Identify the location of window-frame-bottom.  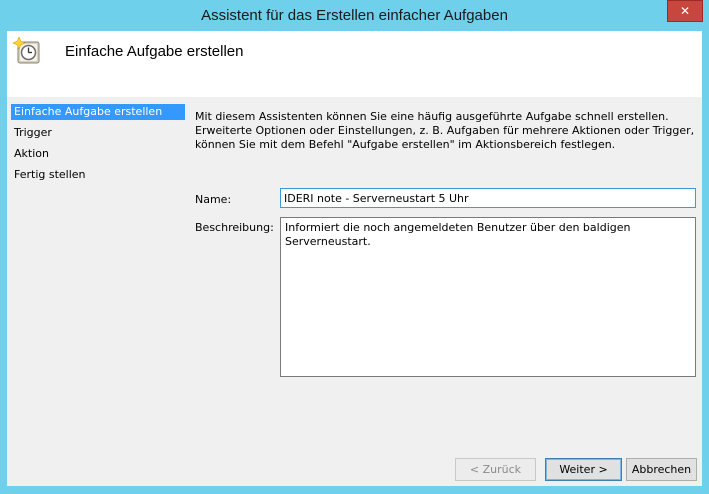
(354, 490).